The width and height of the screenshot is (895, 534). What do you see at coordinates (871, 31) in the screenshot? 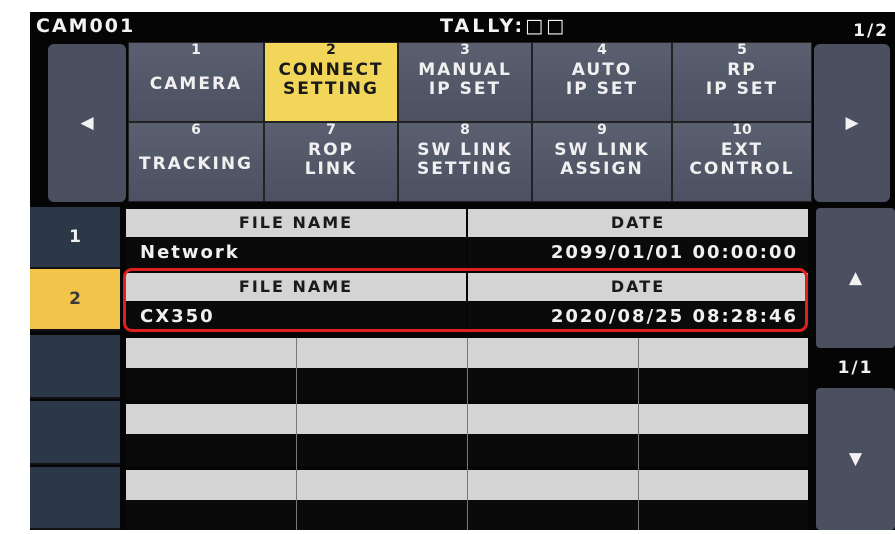
I see `menu-page-indicator: 1/2` at bounding box center [871, 31].